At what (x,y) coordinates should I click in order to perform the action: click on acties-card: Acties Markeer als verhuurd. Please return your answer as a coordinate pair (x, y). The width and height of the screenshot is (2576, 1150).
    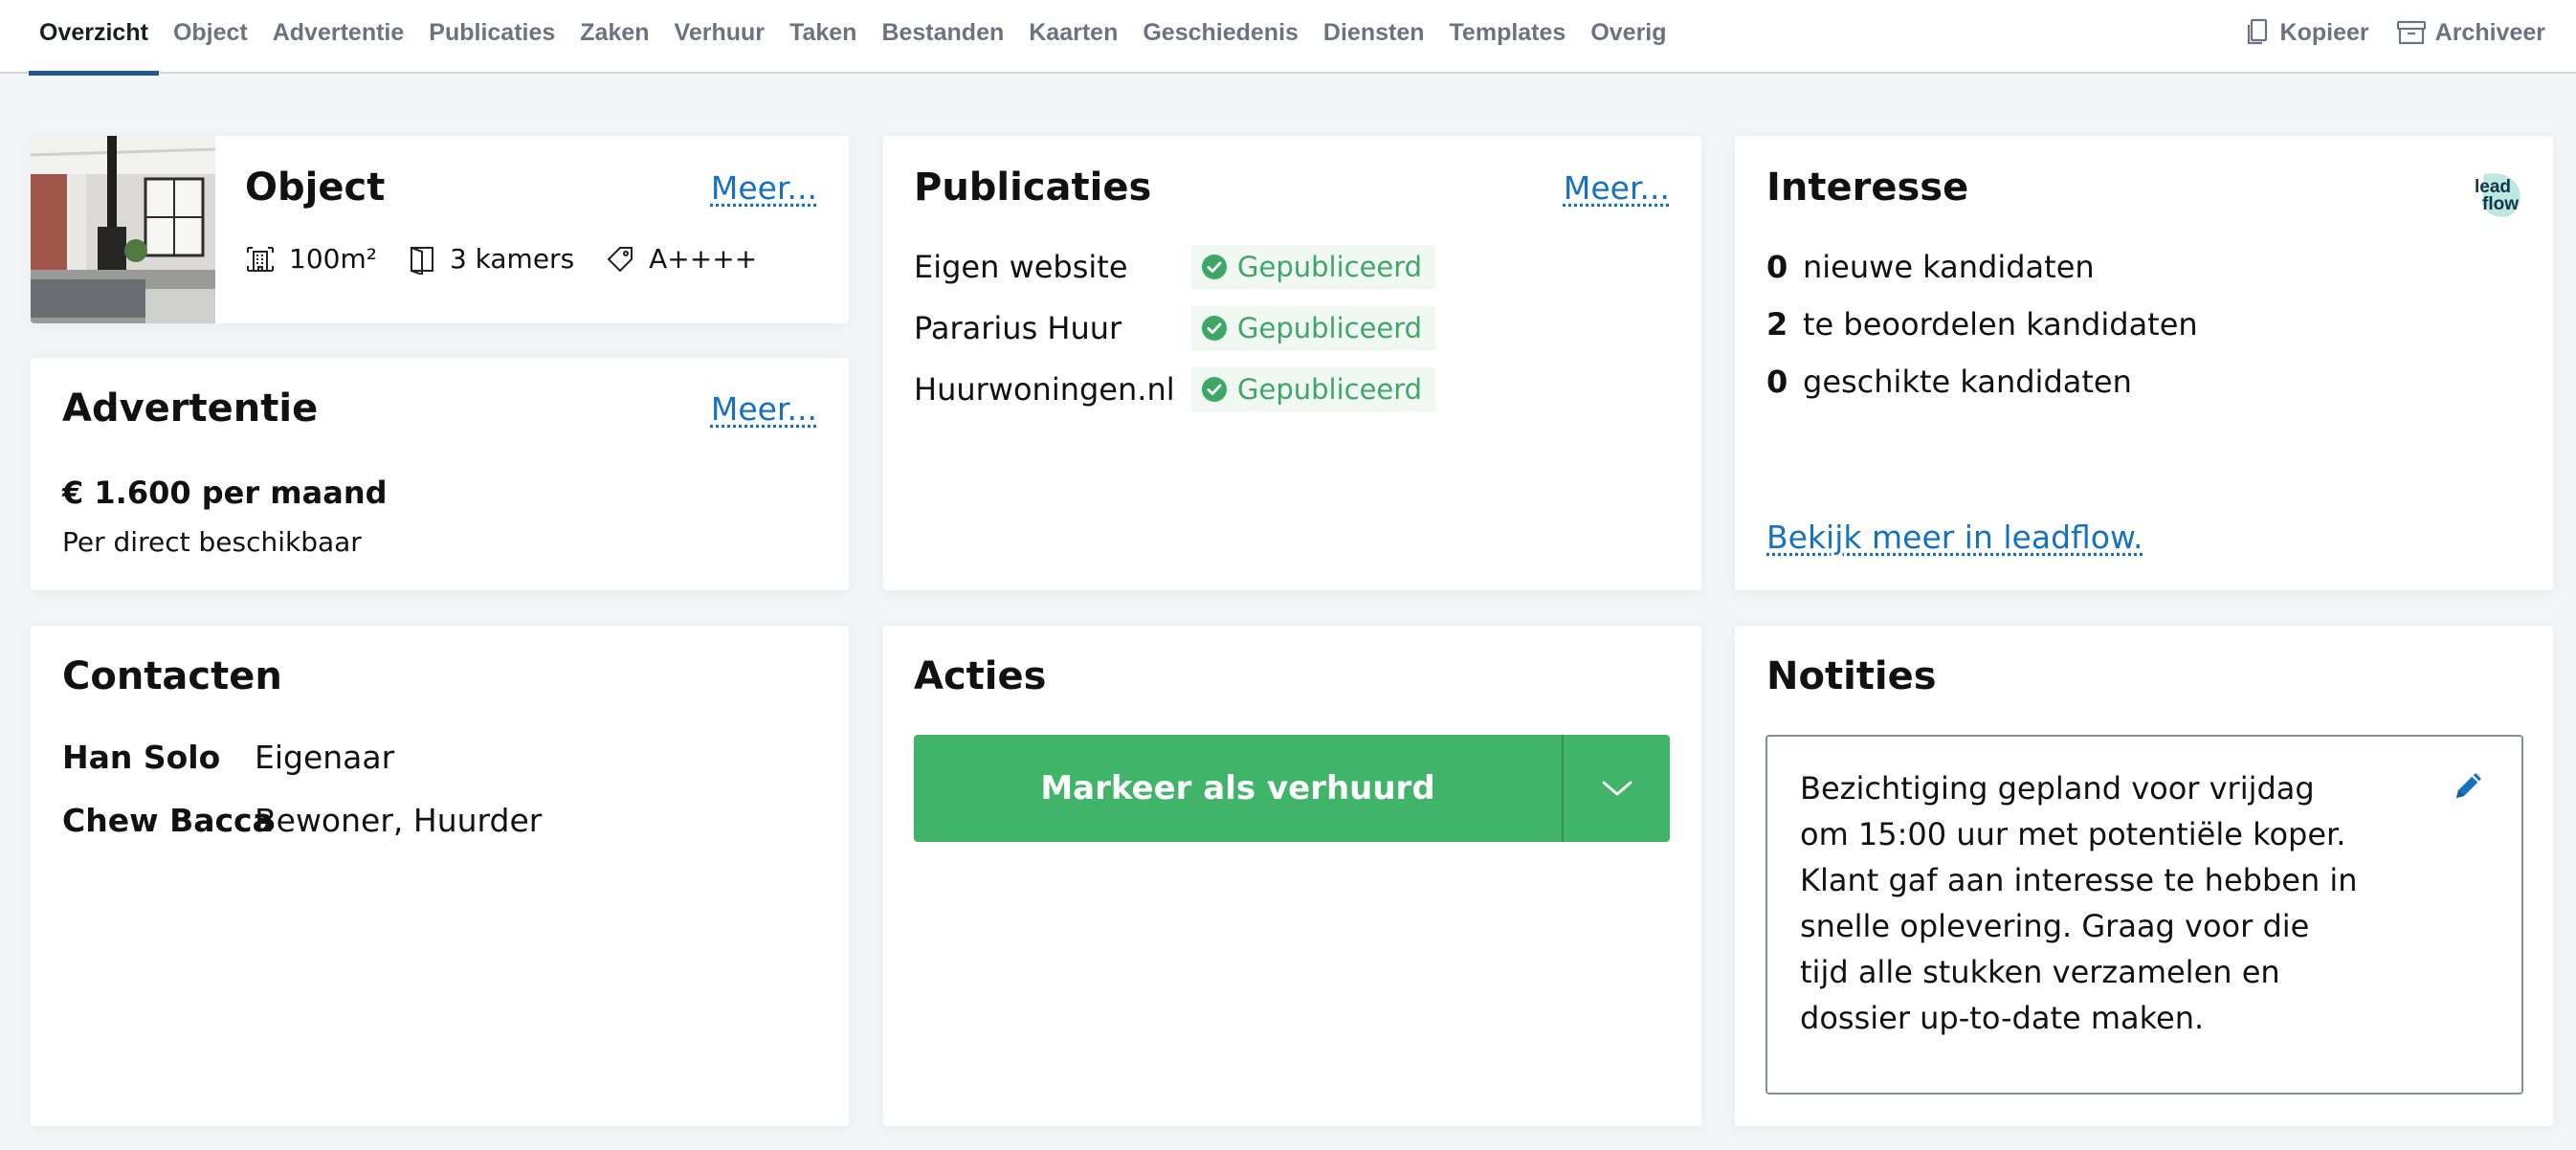
    Looking at the image, I should click on (1292, 876).